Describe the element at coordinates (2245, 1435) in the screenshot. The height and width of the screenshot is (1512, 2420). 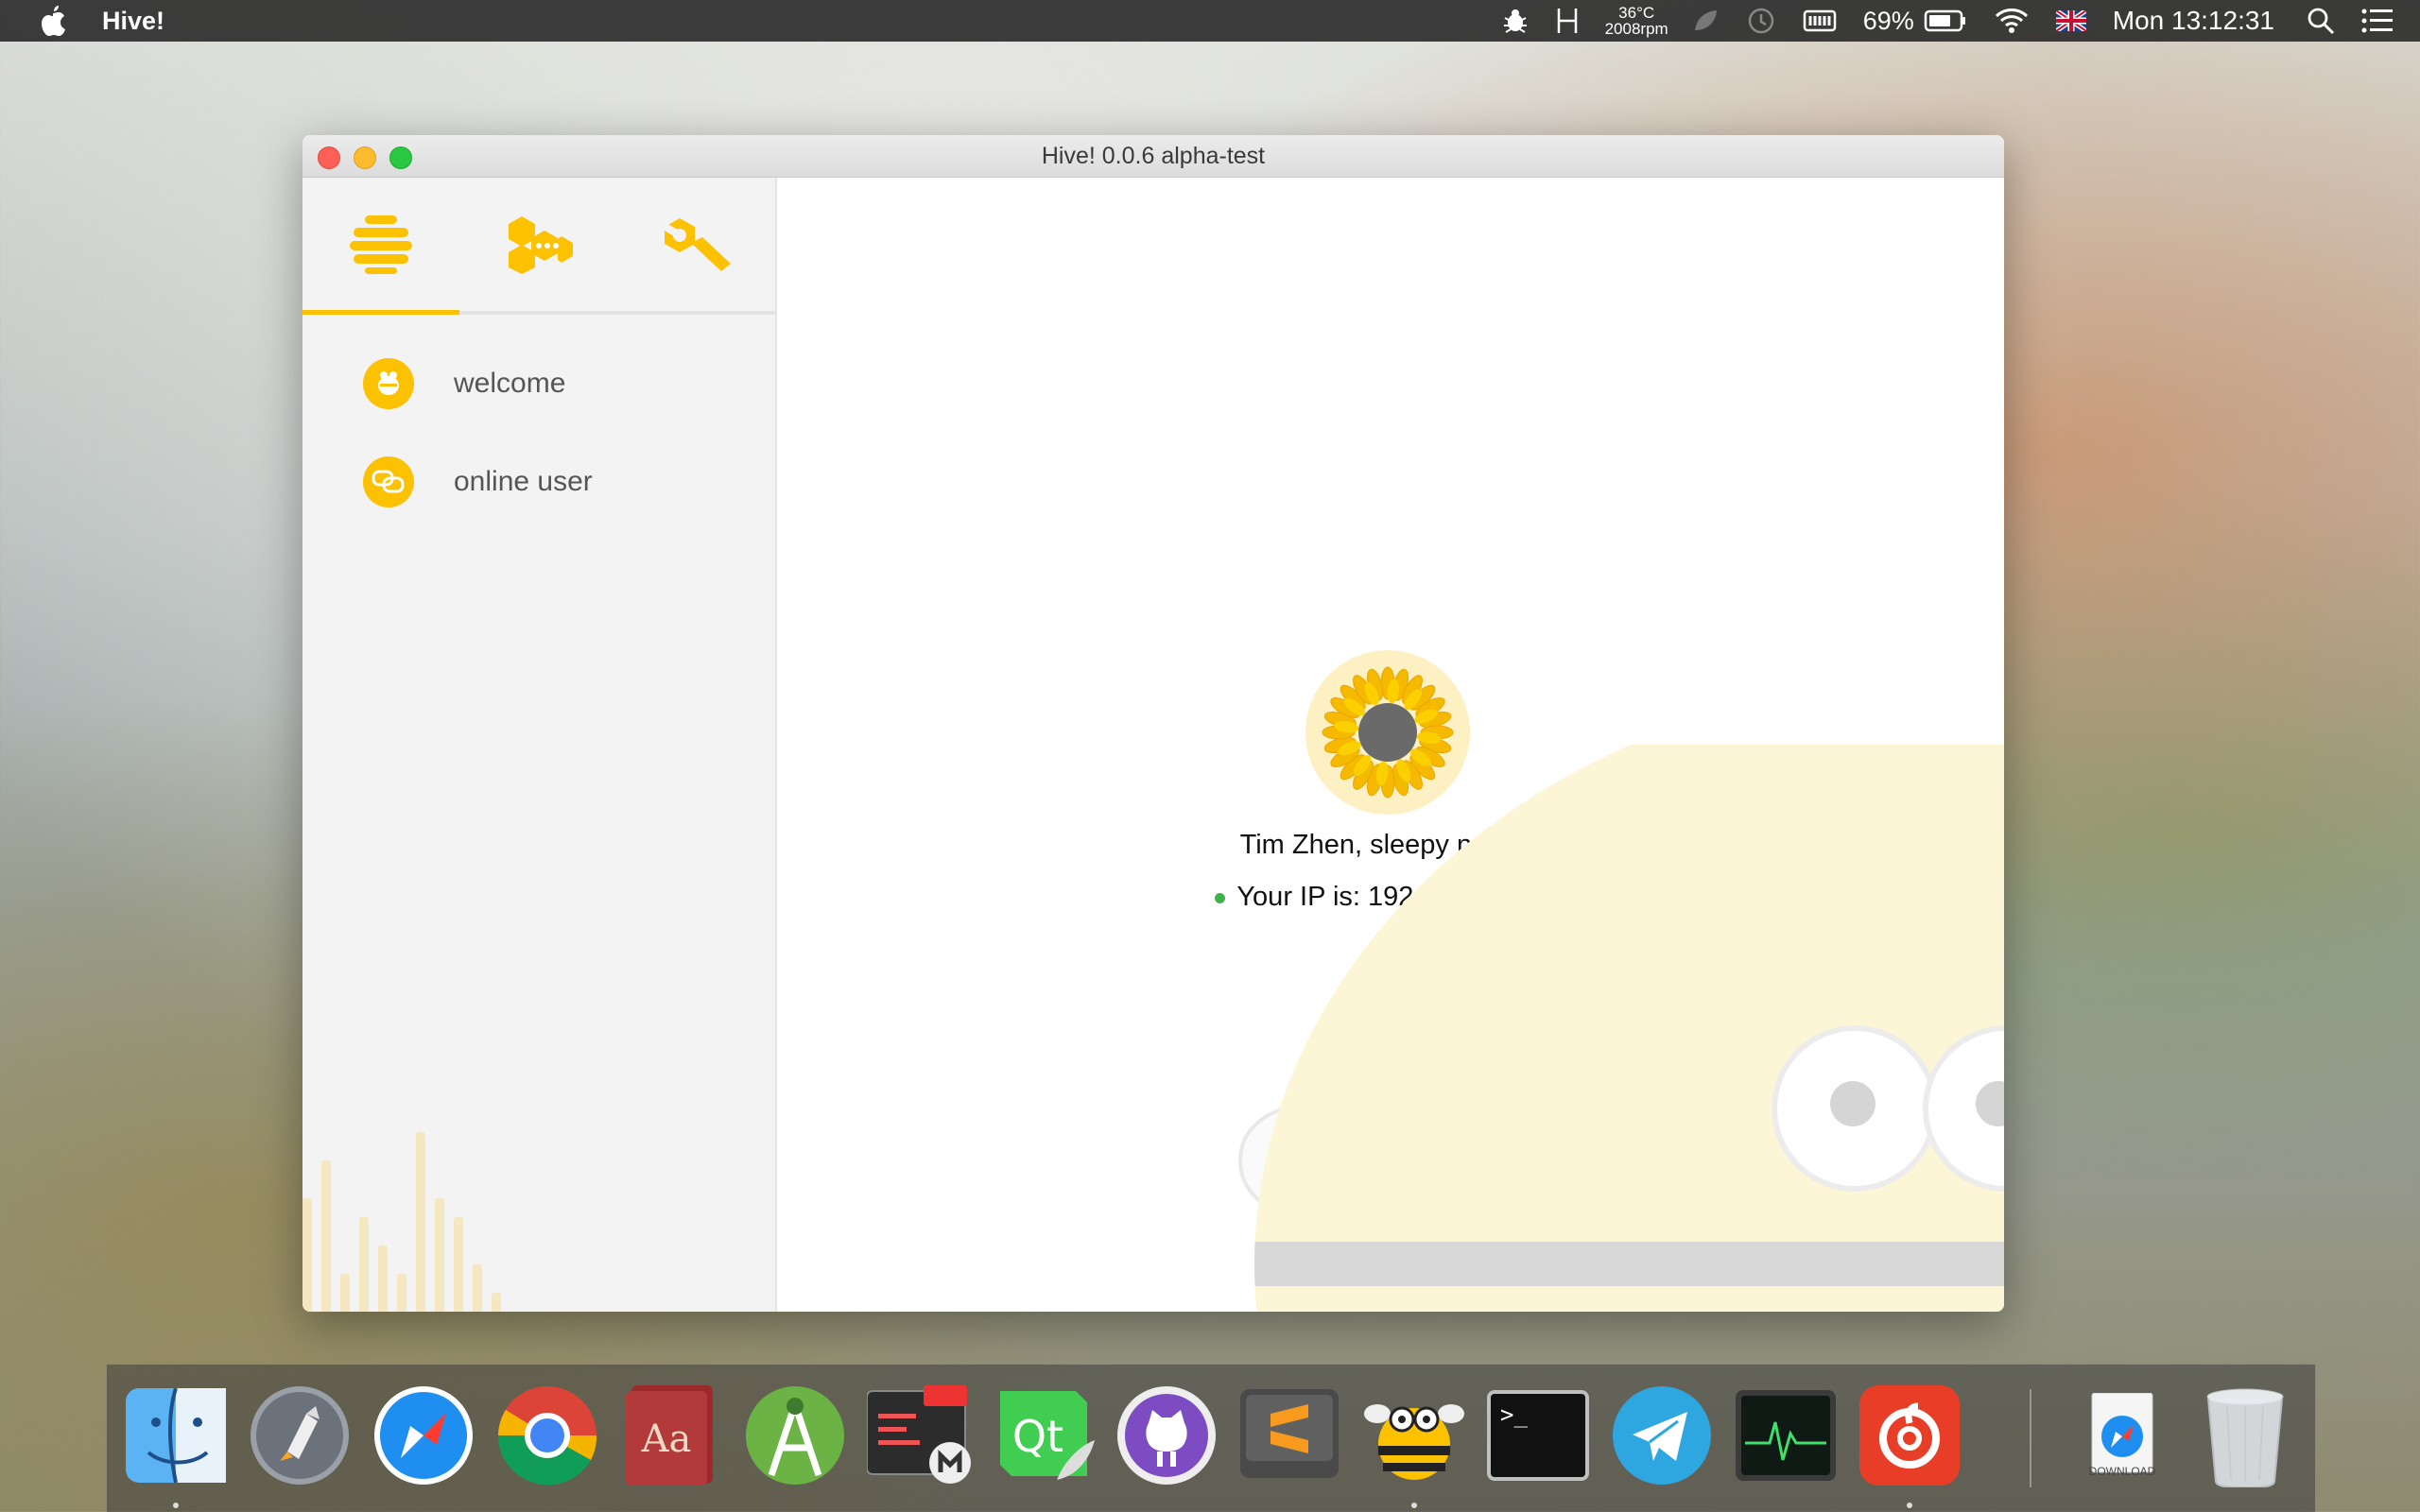
I see `trash-icon` at that location.